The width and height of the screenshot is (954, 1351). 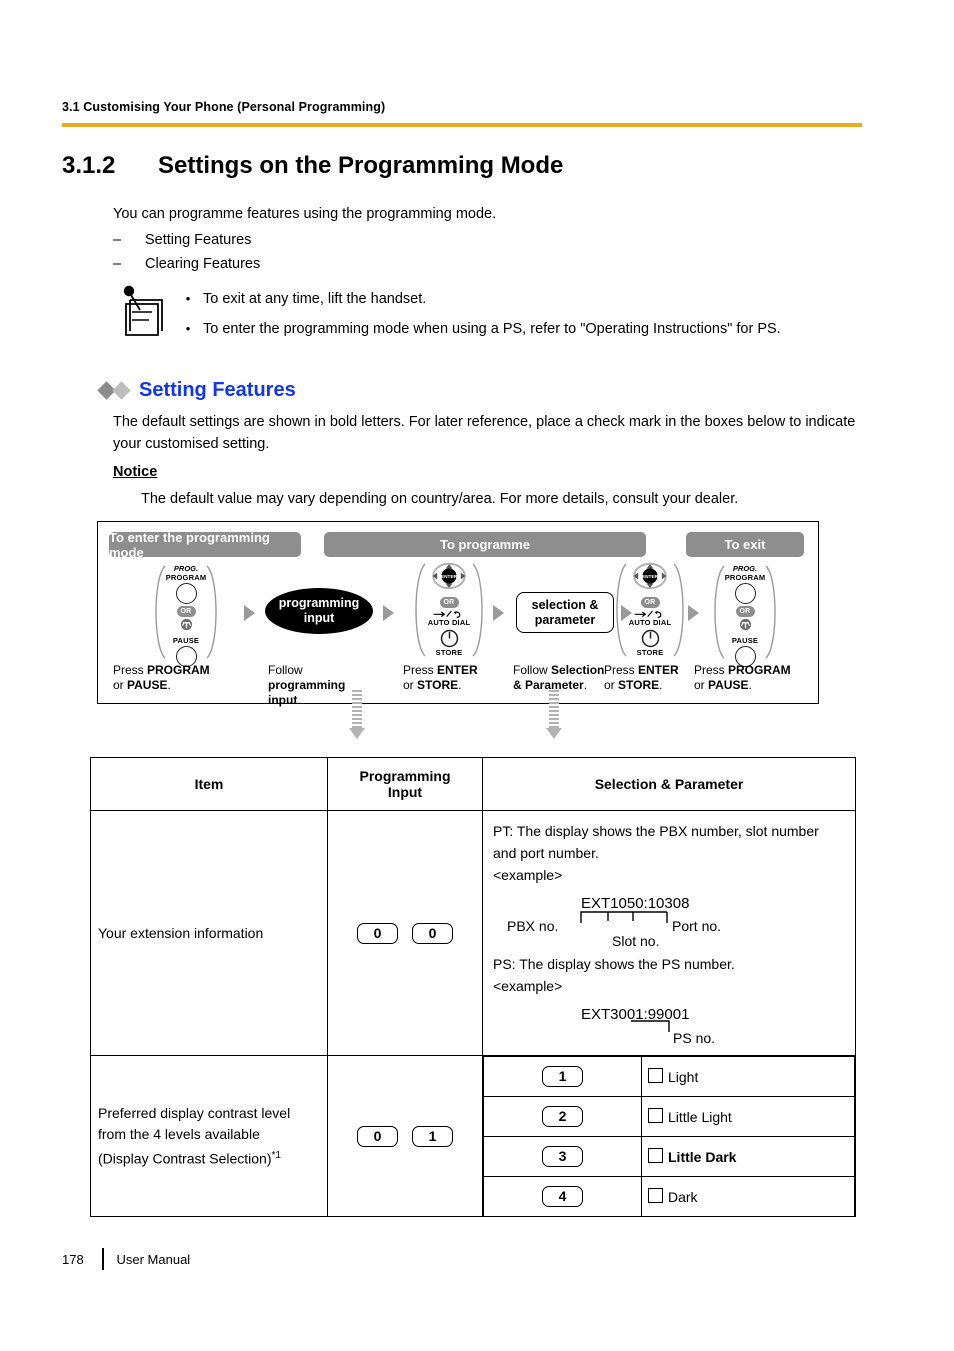 What do you see at coordinates (562, 1196) in the screenshot?
I see `keypad-key: 4` at bounding box center [562, 1196].